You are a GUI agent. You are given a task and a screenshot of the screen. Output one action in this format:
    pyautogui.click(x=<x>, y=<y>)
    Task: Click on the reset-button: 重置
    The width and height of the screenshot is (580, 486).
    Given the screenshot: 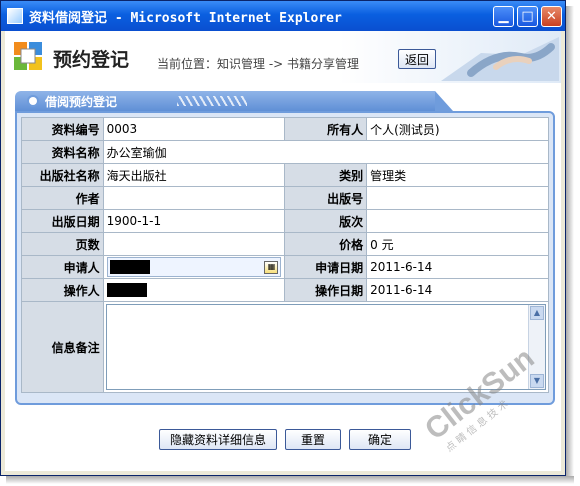 What is the action you would take?
    pyautogui.click(x=313, y=439)
    